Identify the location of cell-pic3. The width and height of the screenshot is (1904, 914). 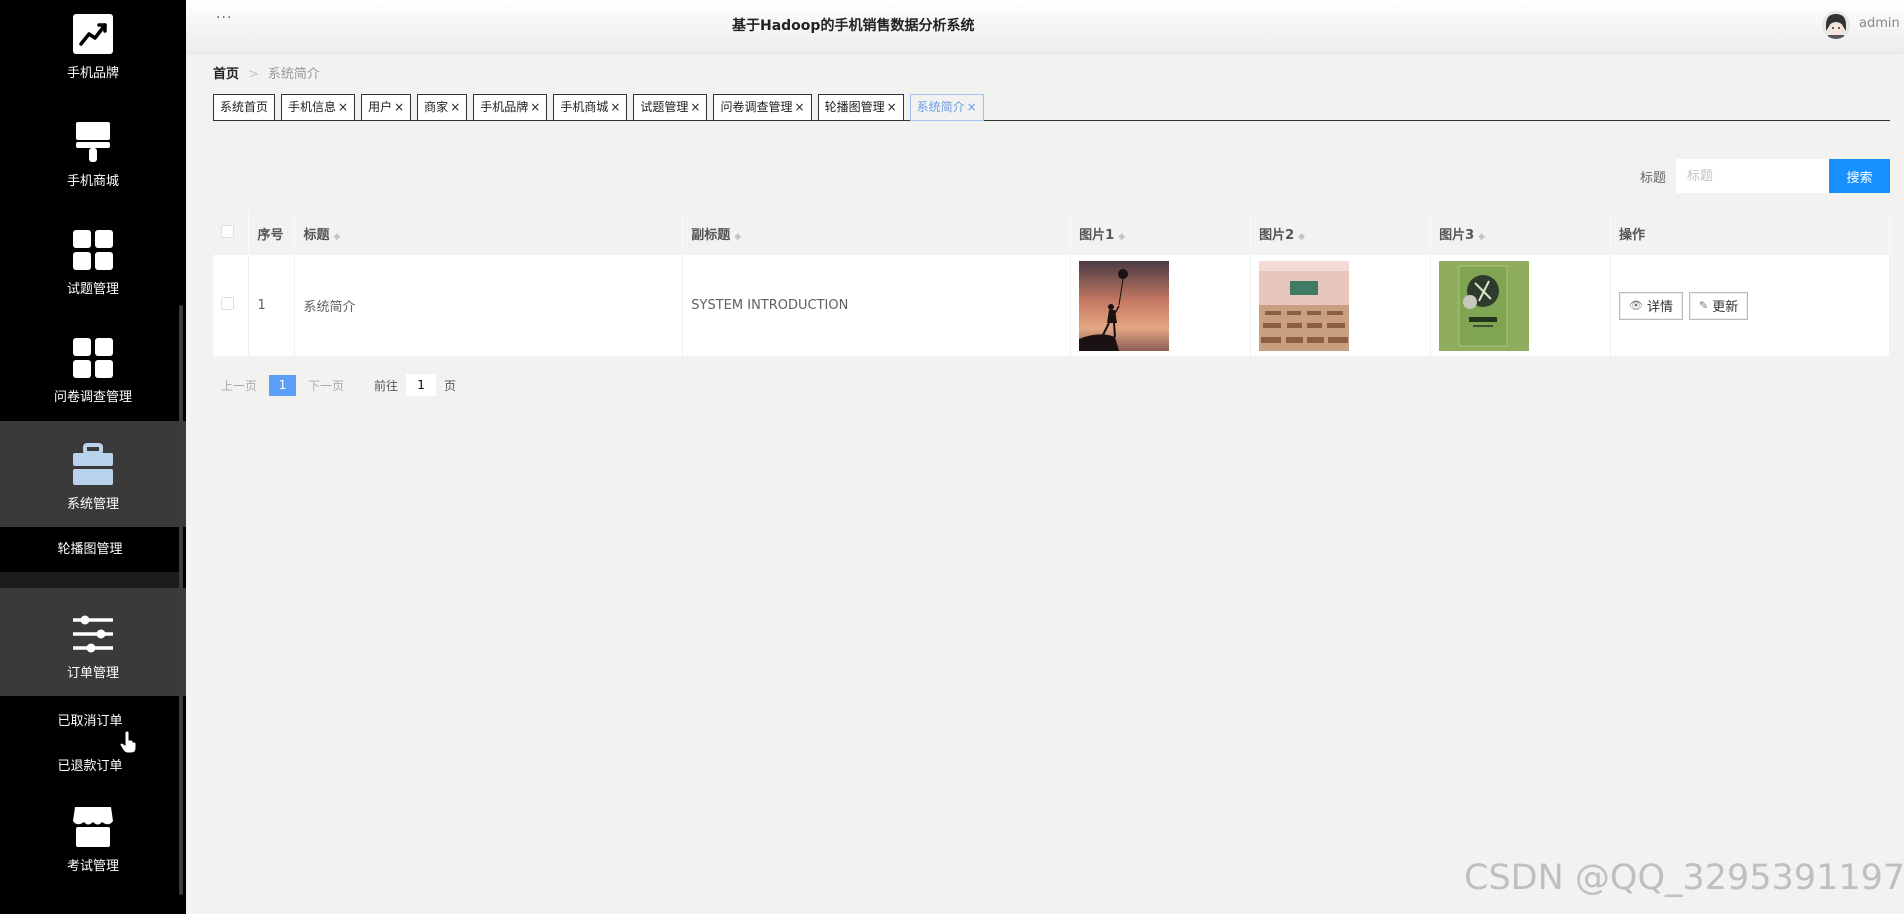
(1521, 305).